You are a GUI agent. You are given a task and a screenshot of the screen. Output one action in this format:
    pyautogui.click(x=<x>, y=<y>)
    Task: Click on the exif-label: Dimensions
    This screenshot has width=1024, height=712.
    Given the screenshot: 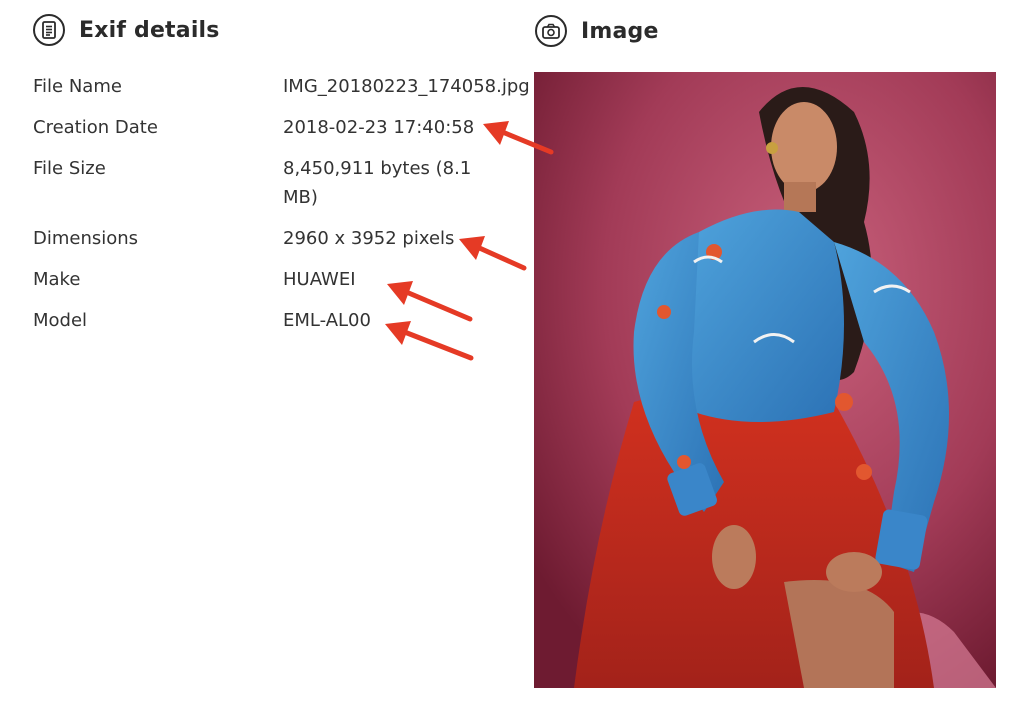 What is the action you would take?
    pyautogui.click(x=86, y=238)
    